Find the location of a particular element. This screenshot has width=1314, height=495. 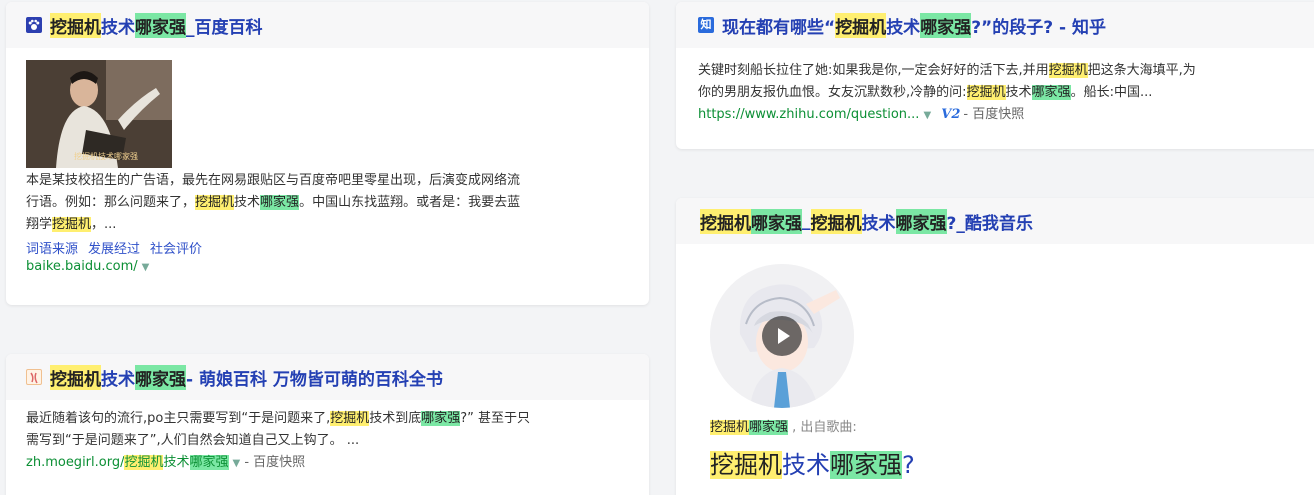

snippet-text: 技术到底 is located at coordinates (395, 418).